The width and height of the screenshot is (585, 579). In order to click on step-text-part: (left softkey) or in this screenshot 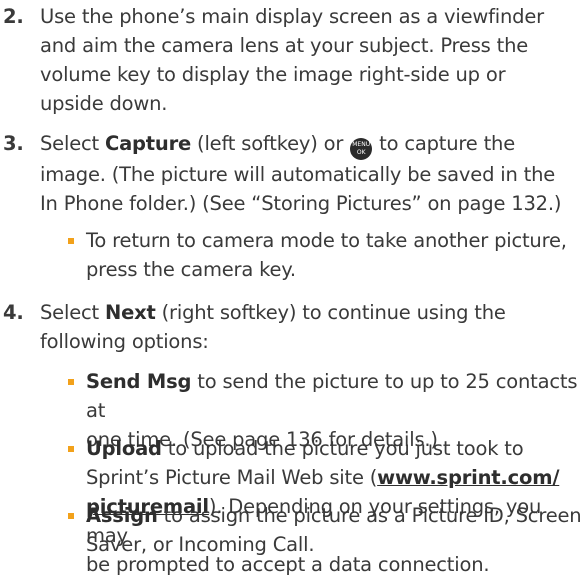, I will do `click(270, 143)`.